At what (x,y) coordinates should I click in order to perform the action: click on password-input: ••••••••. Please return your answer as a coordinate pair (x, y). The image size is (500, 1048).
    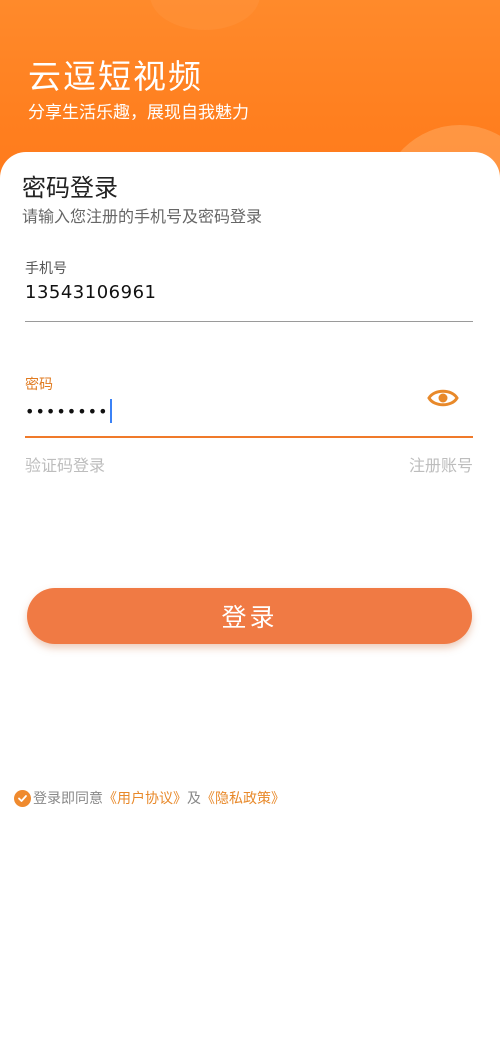
    Looking at the image, I should click on (67, 411).